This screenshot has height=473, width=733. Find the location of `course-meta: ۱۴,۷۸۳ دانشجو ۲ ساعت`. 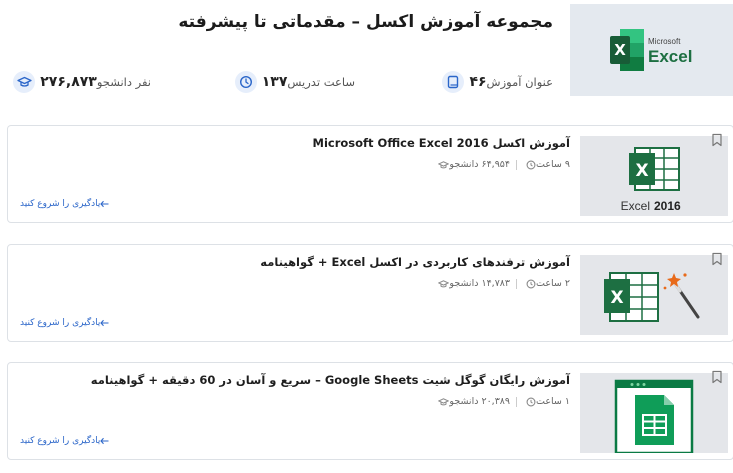

course-meta: ۱۴,۷۸۳ دانشجو ۲ ساعت is located at coordinates (502, 283).